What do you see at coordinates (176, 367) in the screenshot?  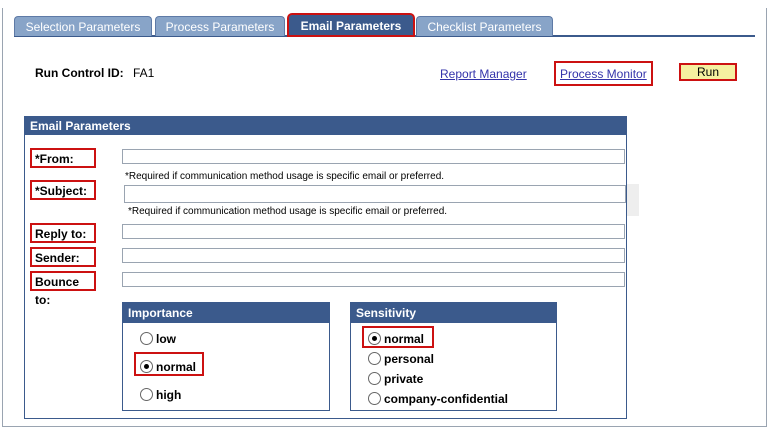 I see `importance-normal-label: normal` at bounding box center [176, 367].